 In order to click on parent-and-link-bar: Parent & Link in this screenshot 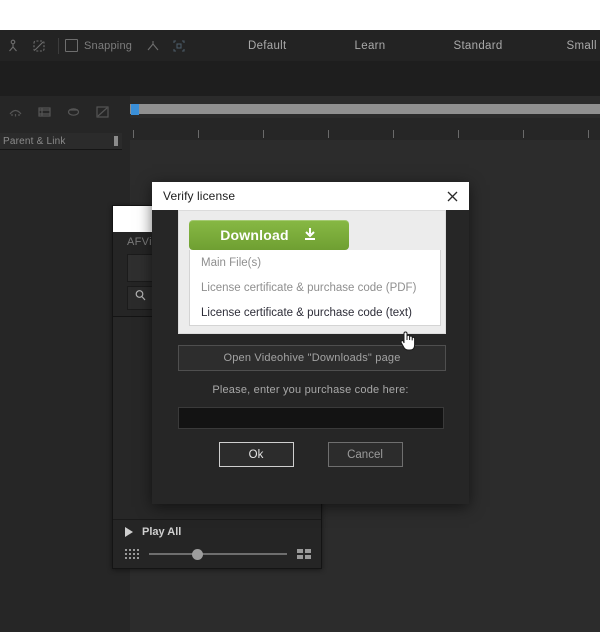, I will do `click(61, 141)`.